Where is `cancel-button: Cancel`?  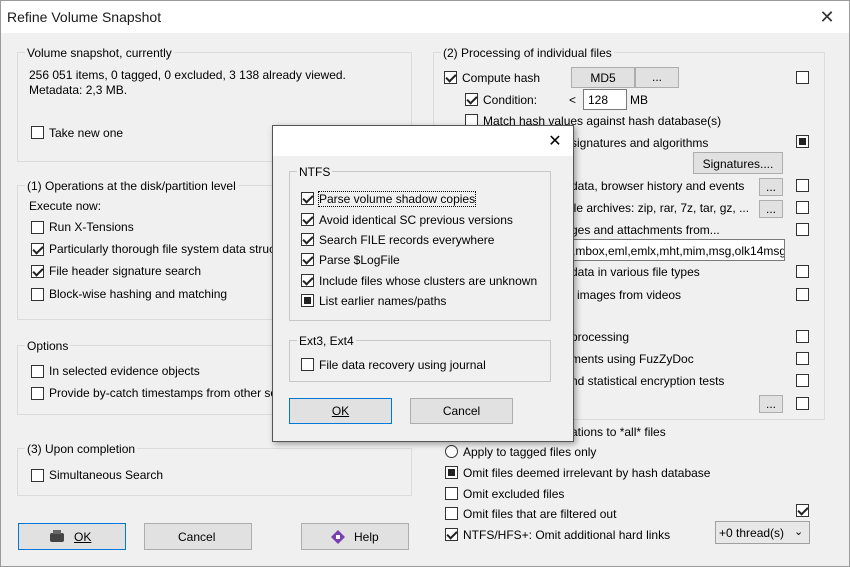
cancel-button: Cancel is located at coordinates (198, 536).